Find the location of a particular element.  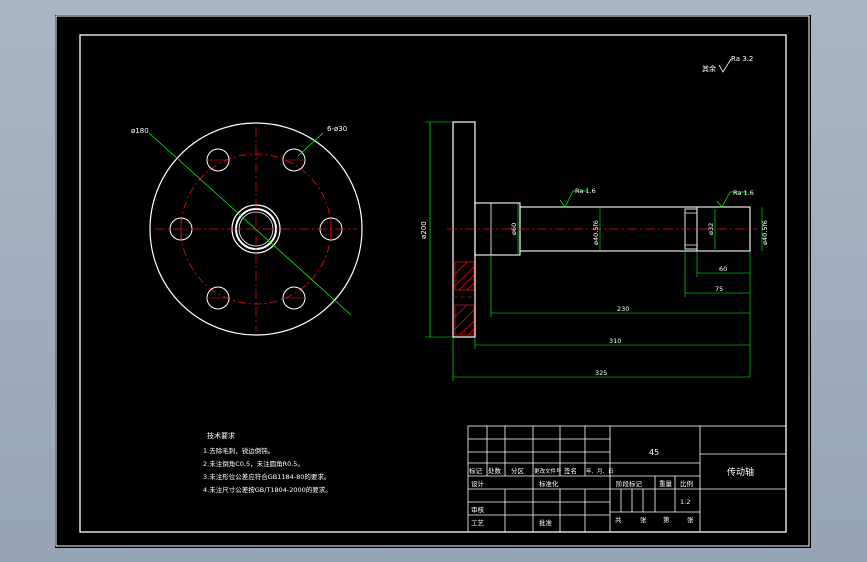

svg-text: 更改文件号 is located at coordinates (548, 471).